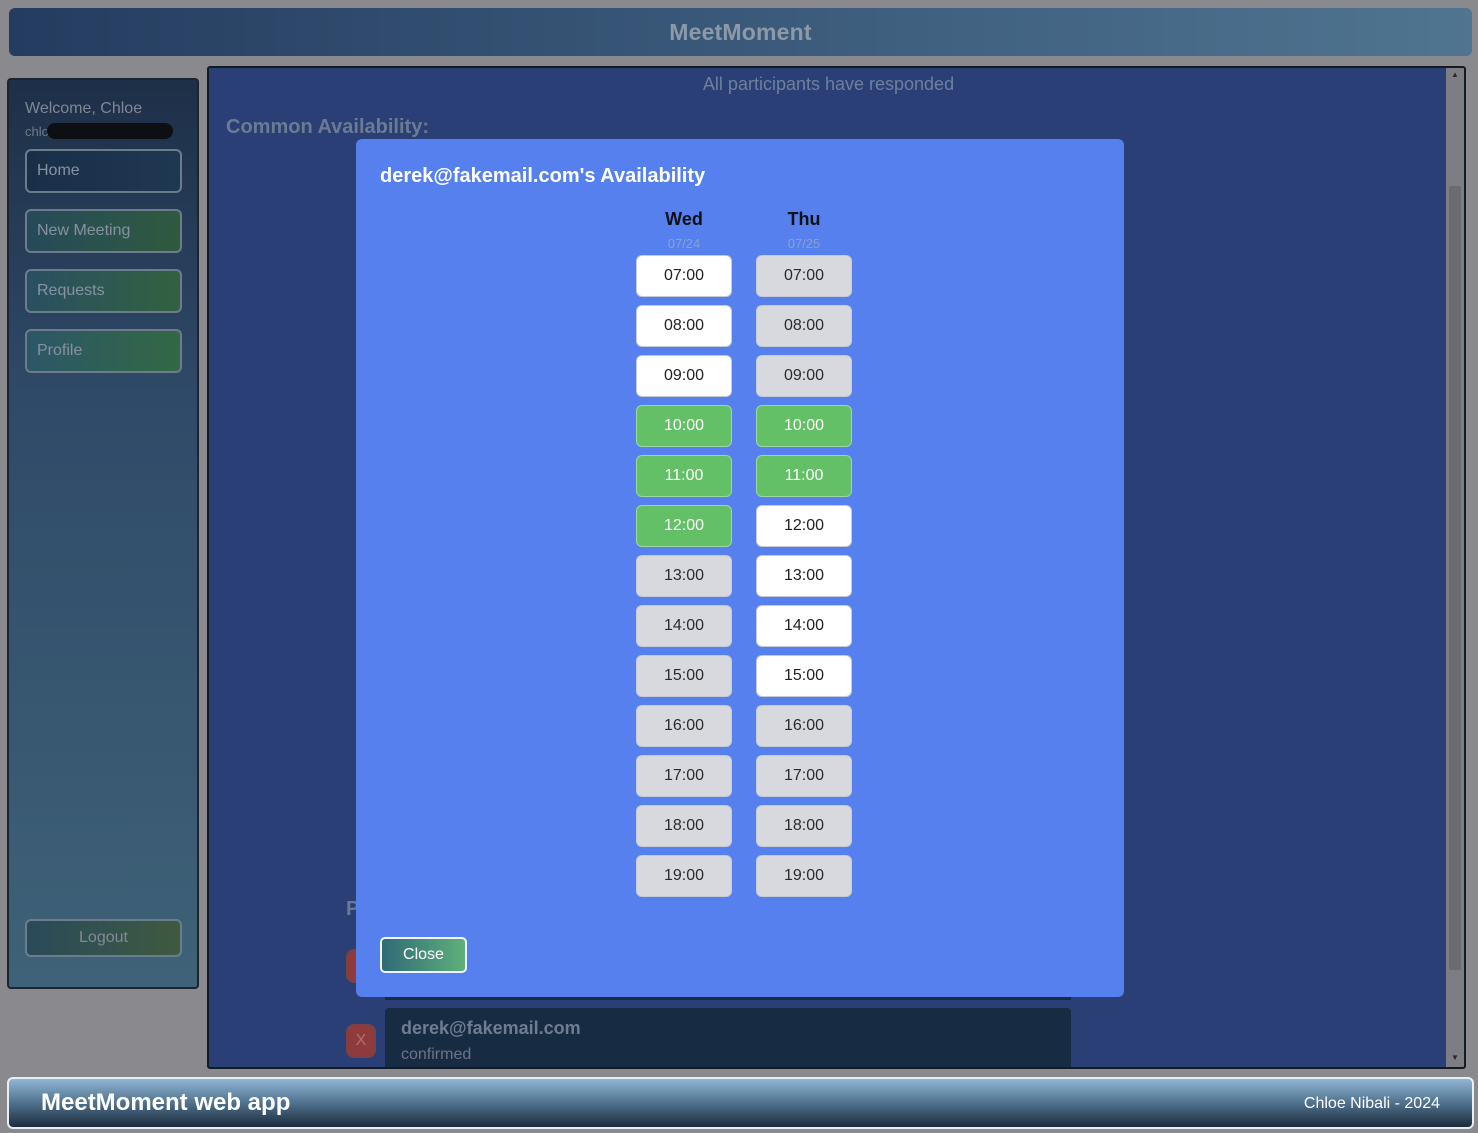  Describe the element at coordinates (828, 84) in the screenshot. I see `response-status: All participants have responded` at that location.